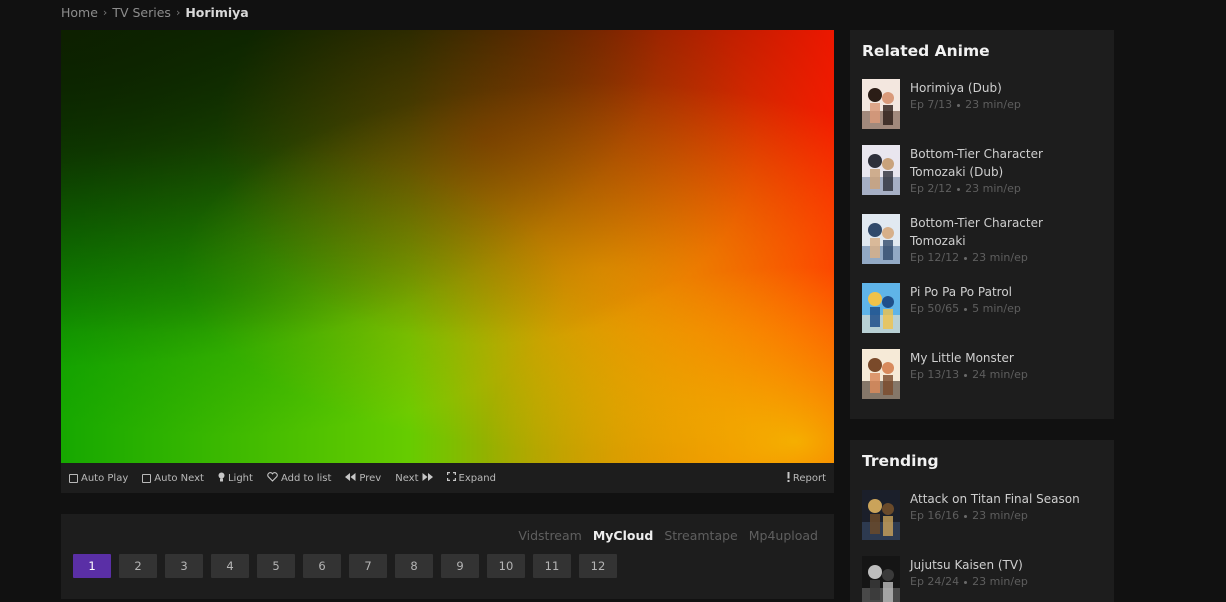 This screenshot has height=602, width=1226. What do you see at coordinates (1005, 88) in the screenshot?
I see `item-title: Horimiya (Dub)` at bounding box center [1005, 88].